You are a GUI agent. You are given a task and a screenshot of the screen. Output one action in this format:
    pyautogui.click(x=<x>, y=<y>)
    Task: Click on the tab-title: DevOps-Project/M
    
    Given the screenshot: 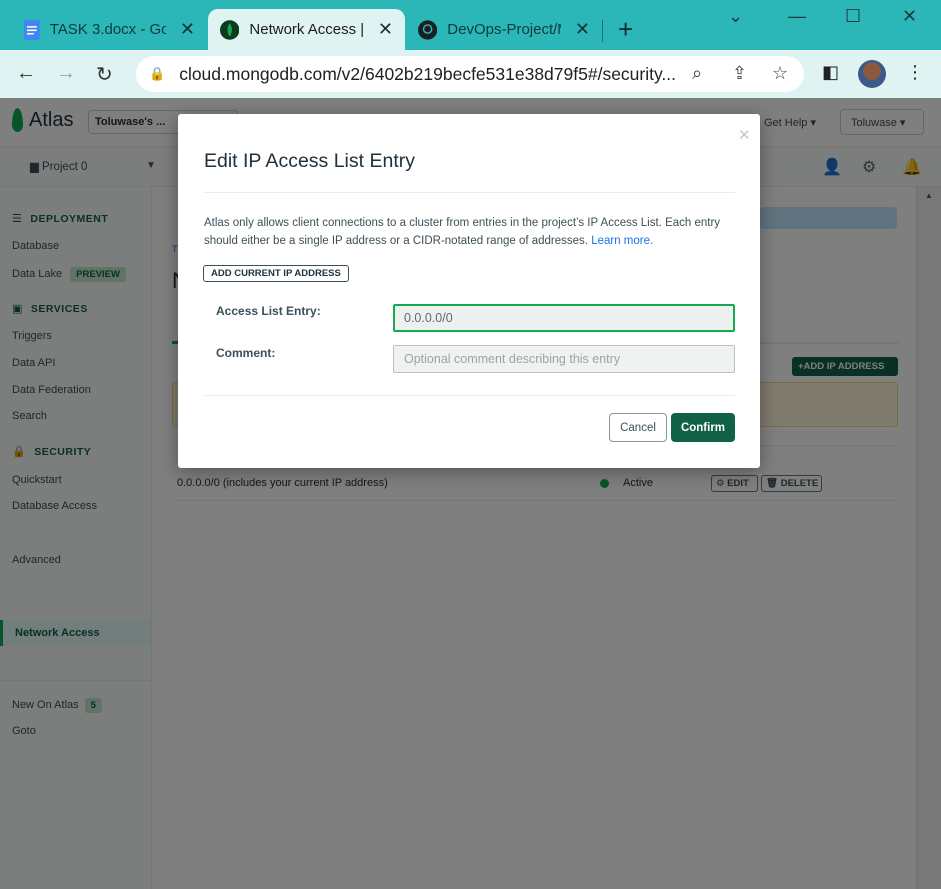 What is the action you would take?
    pyautogui.click(x=504, y=29)
    